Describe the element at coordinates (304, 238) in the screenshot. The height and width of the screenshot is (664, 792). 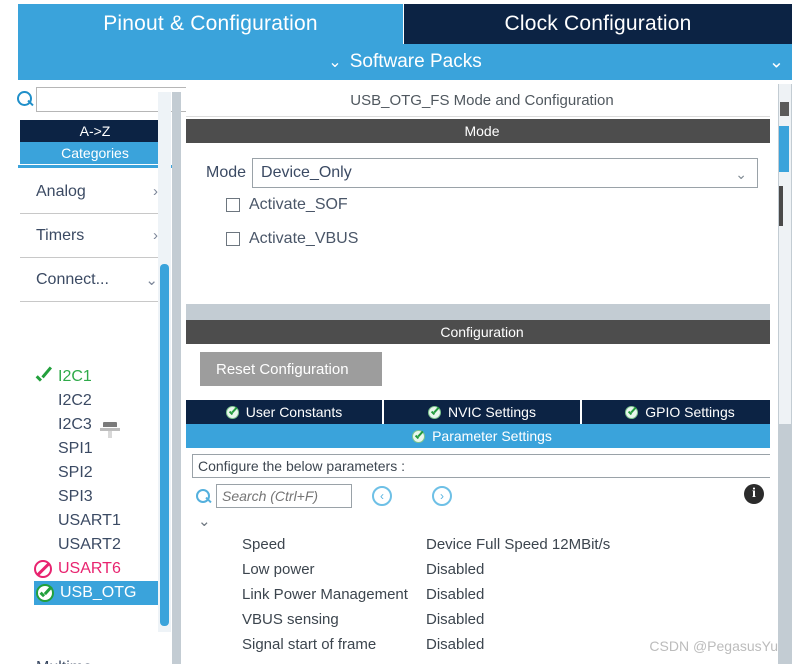
I see `checkbox-activate-vbus-label: Activate_VBUS` at that location.